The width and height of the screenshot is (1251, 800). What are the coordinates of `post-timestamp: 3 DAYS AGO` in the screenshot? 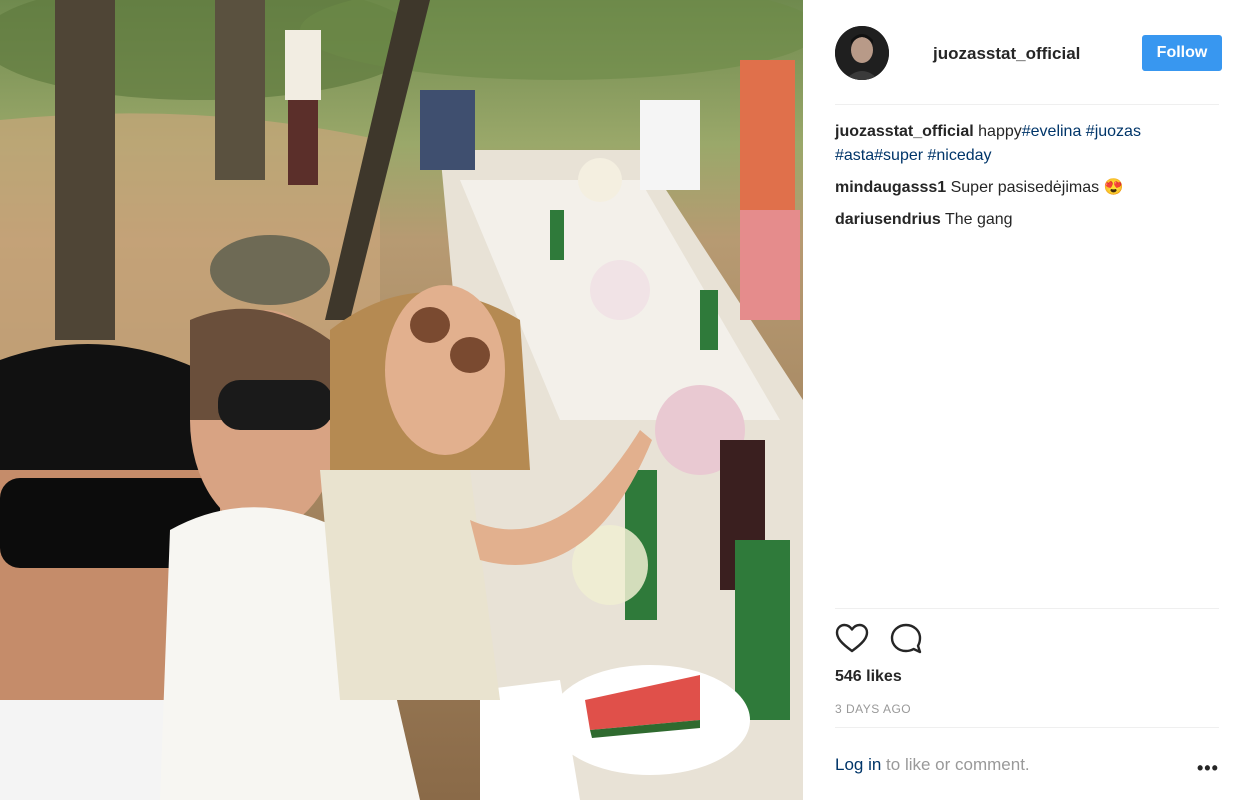 It's located at (873, 709).